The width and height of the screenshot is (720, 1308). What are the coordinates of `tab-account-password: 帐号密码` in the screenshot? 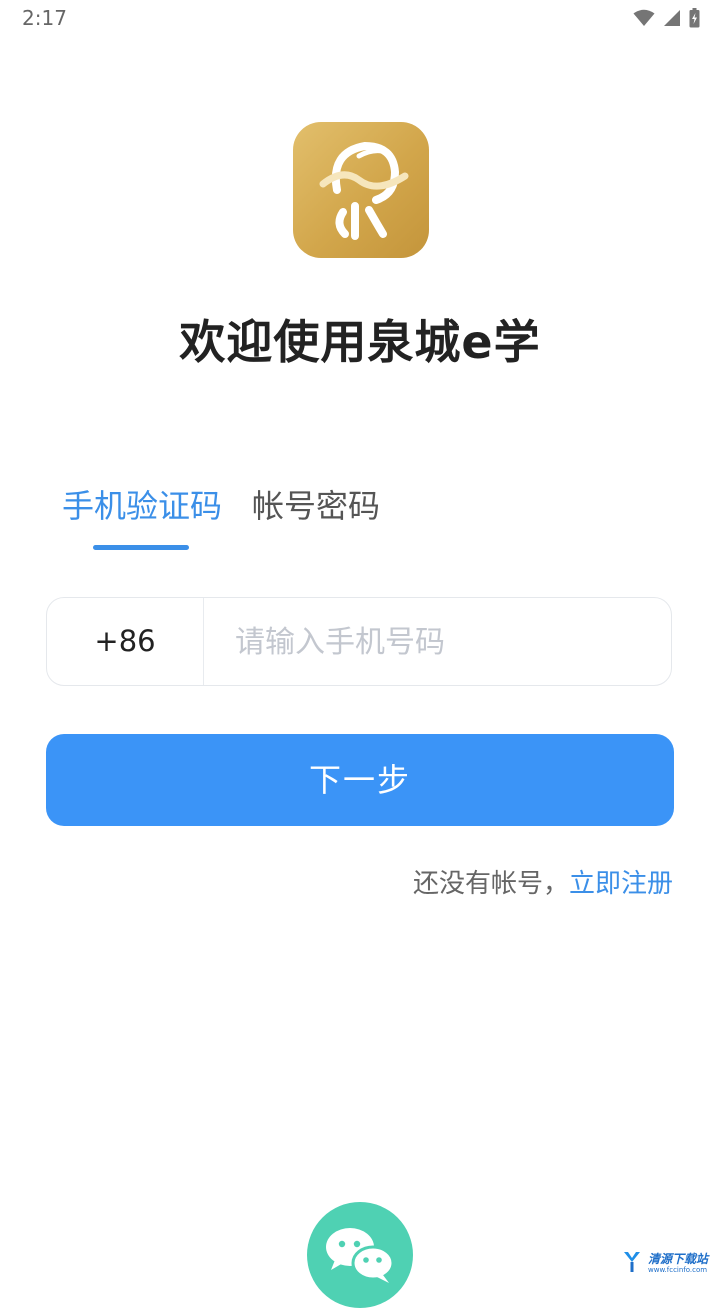 It's located at (316, 506).